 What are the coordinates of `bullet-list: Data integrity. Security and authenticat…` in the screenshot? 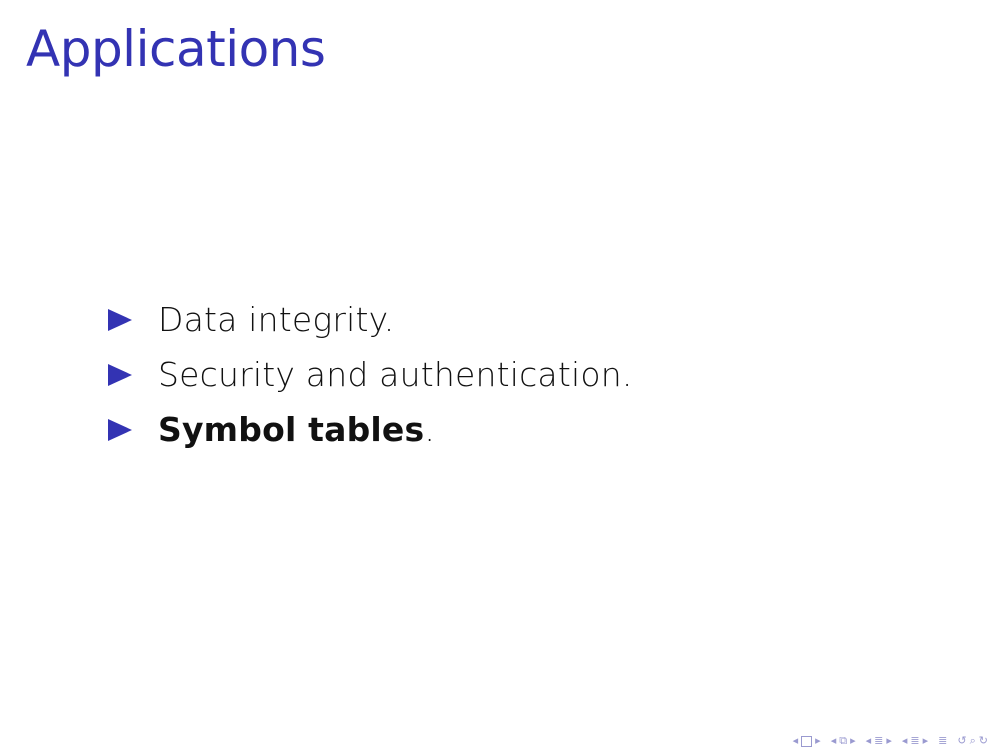 It's located at (370, 374).